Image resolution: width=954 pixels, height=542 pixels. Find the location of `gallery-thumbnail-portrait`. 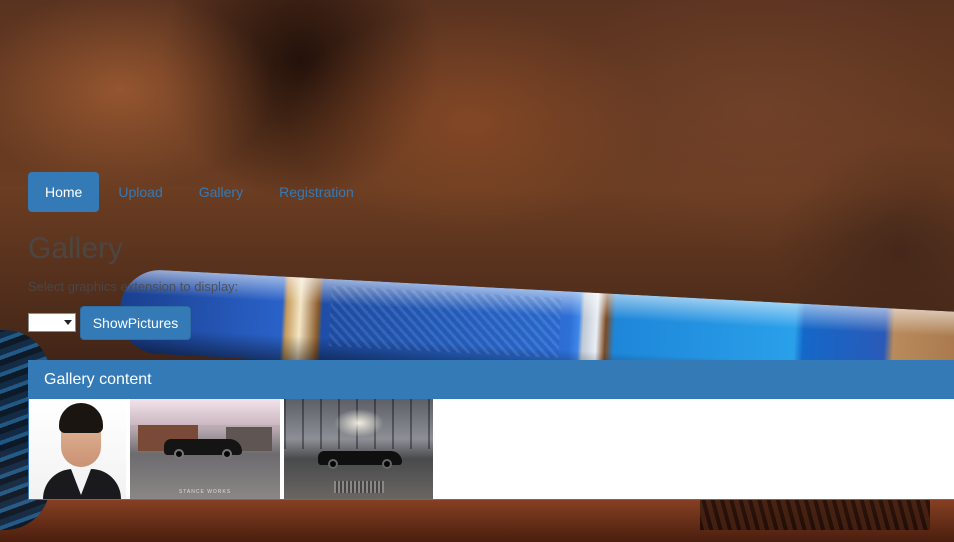

gallery-thumbnail-portrait is located at coordinates (77, 449).